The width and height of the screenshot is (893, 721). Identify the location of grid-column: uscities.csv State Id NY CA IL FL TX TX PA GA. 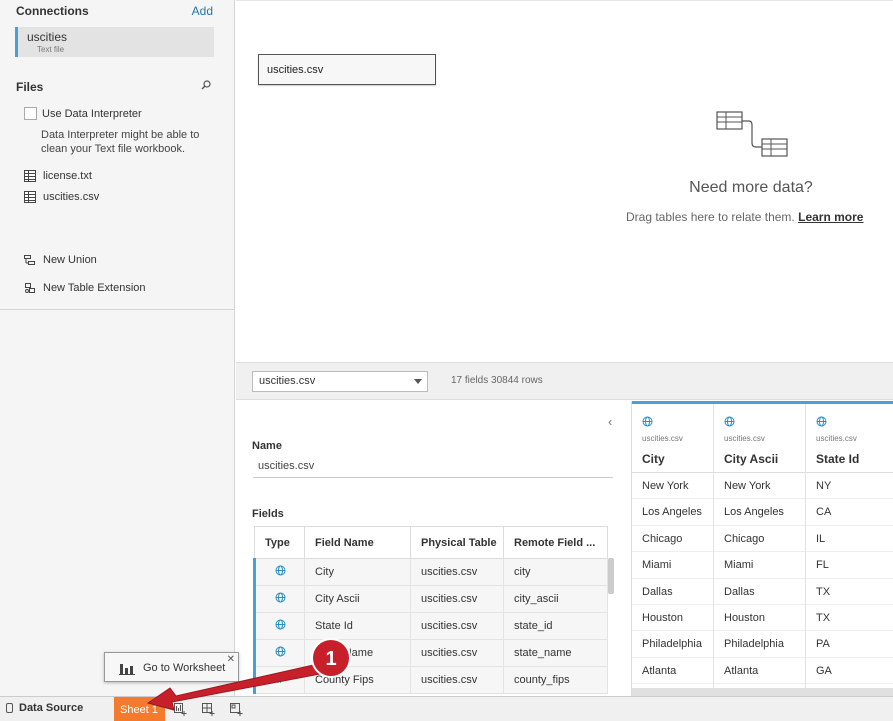
(849, 550).